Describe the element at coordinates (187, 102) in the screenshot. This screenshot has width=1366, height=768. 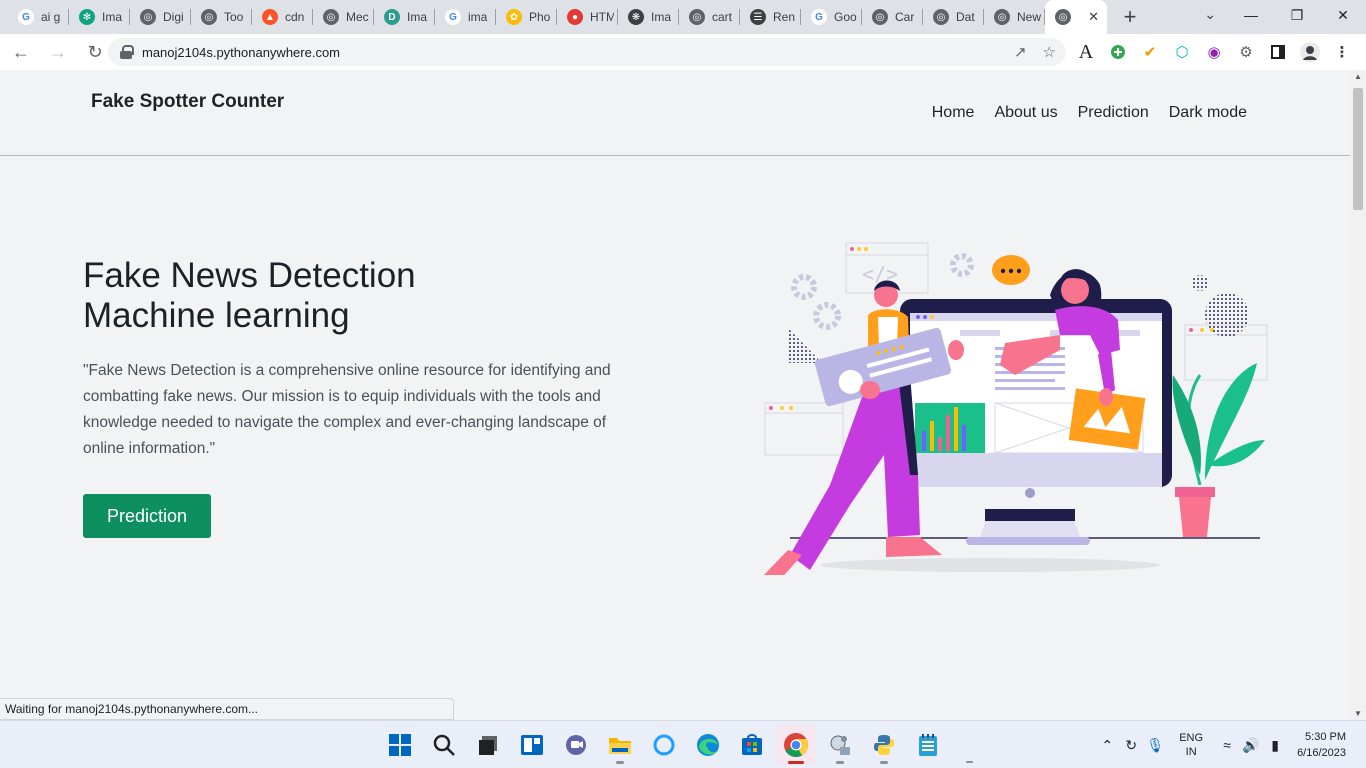
I see `site-brand: Fake Spotter Counter` at that location.